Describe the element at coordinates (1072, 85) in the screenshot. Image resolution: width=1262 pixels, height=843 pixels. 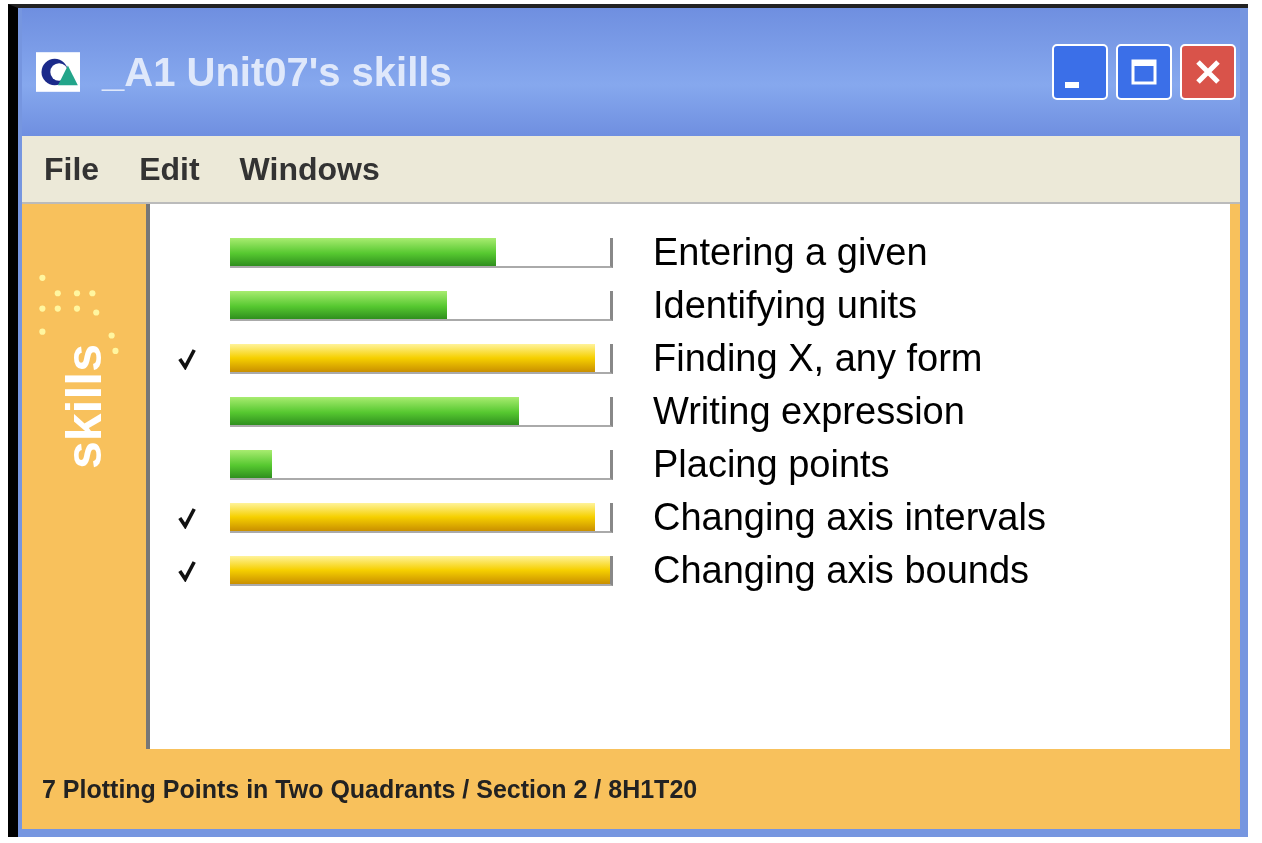
I see `minimize-icon` at that location.